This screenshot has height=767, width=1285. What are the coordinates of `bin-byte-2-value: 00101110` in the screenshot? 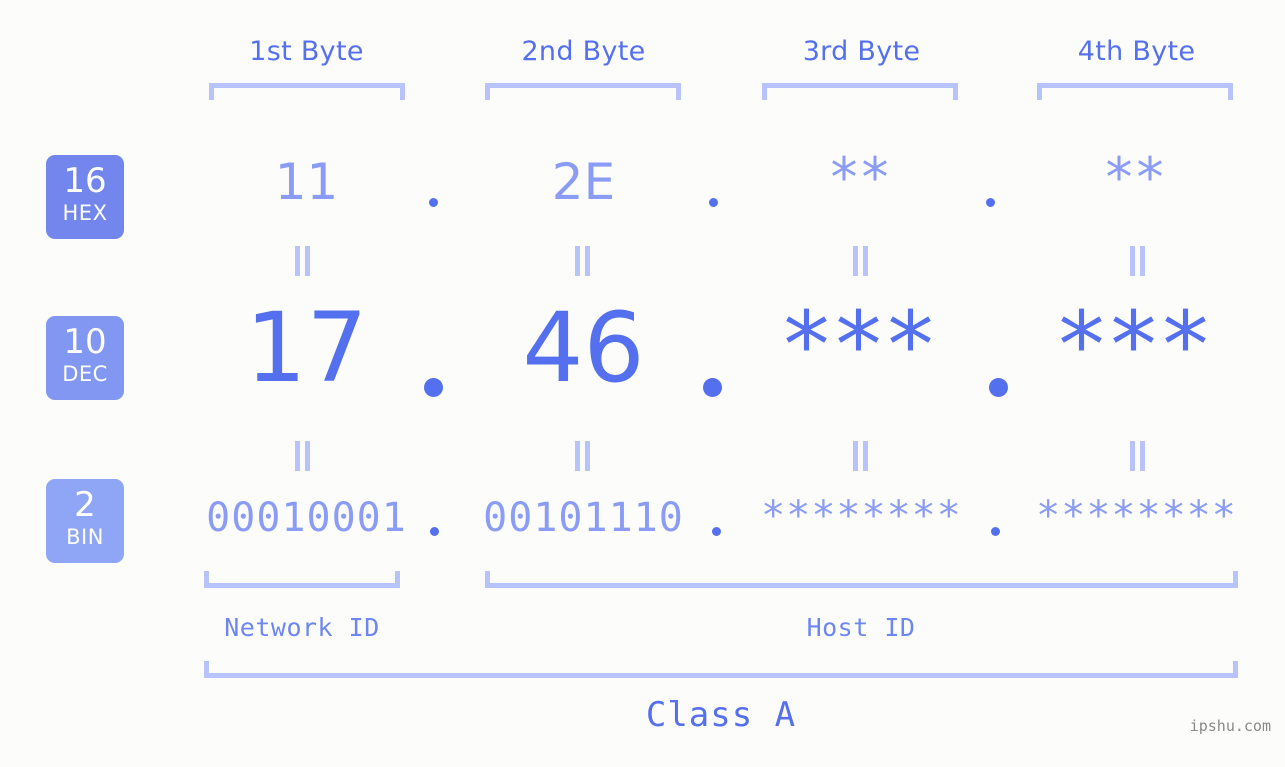 It's located at (583, 518).